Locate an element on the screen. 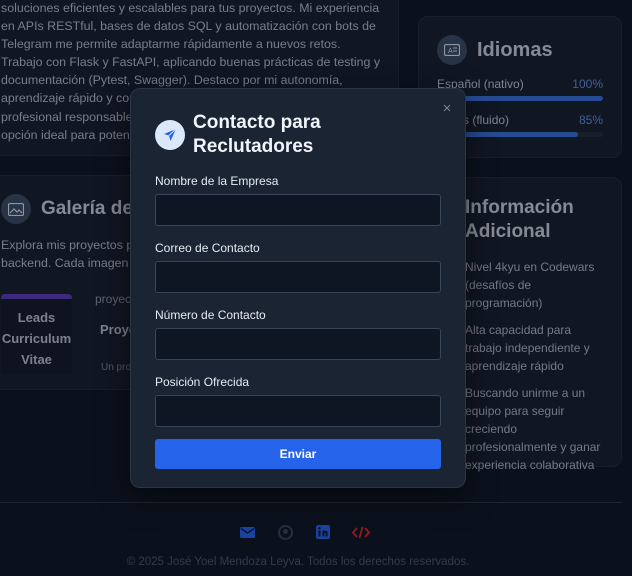 This screenshot has height=576, width=632. paper-plane-icon is located at coordinates (170, 135).